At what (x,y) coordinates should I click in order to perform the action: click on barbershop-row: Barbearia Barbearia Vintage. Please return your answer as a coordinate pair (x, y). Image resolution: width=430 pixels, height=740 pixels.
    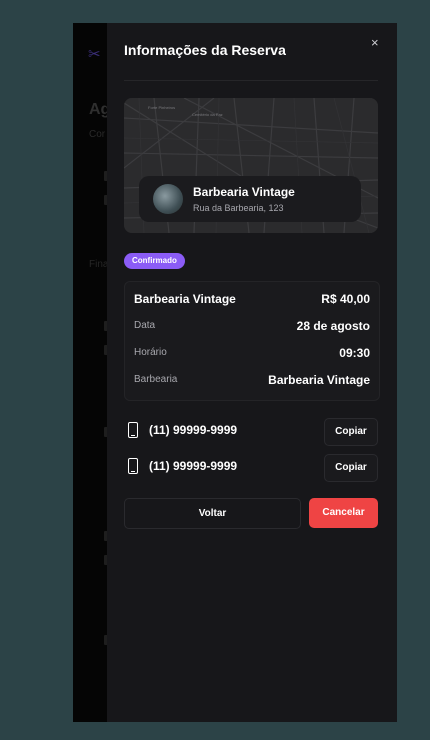
    Looking at the image, I should click on (252, 380).